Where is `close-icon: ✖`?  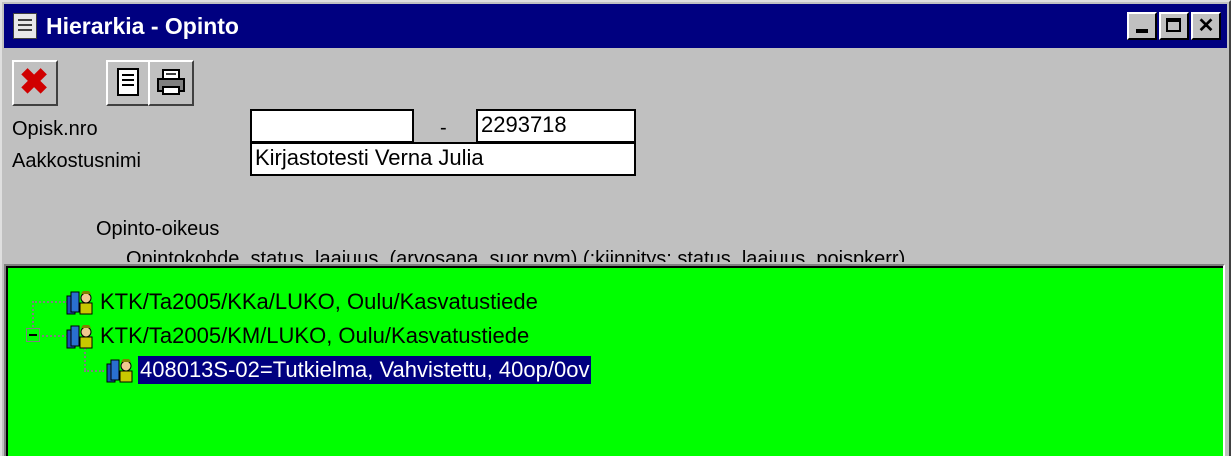 close-icon: ✖ is located at coordinates (34, 81).